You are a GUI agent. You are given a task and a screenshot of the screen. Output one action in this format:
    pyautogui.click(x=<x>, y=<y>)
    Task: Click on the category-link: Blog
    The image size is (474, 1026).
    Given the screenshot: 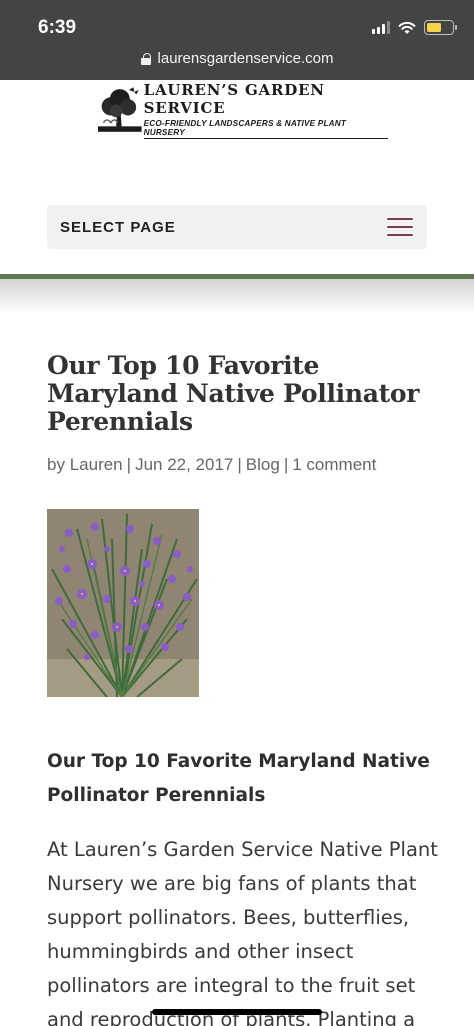 What is the action you would take?
    pyautogui.click(x=263, y=464)
    